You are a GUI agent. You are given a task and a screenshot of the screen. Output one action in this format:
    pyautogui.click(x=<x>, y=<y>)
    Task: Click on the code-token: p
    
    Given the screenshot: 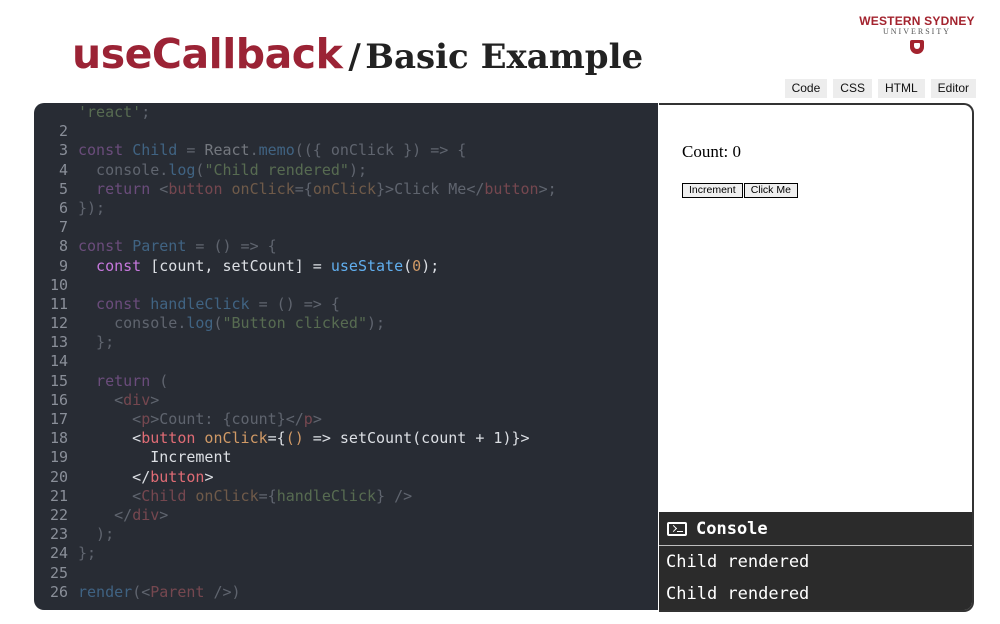 What is the action you would take?
    pyautogui.click(x=146, y=419)
    